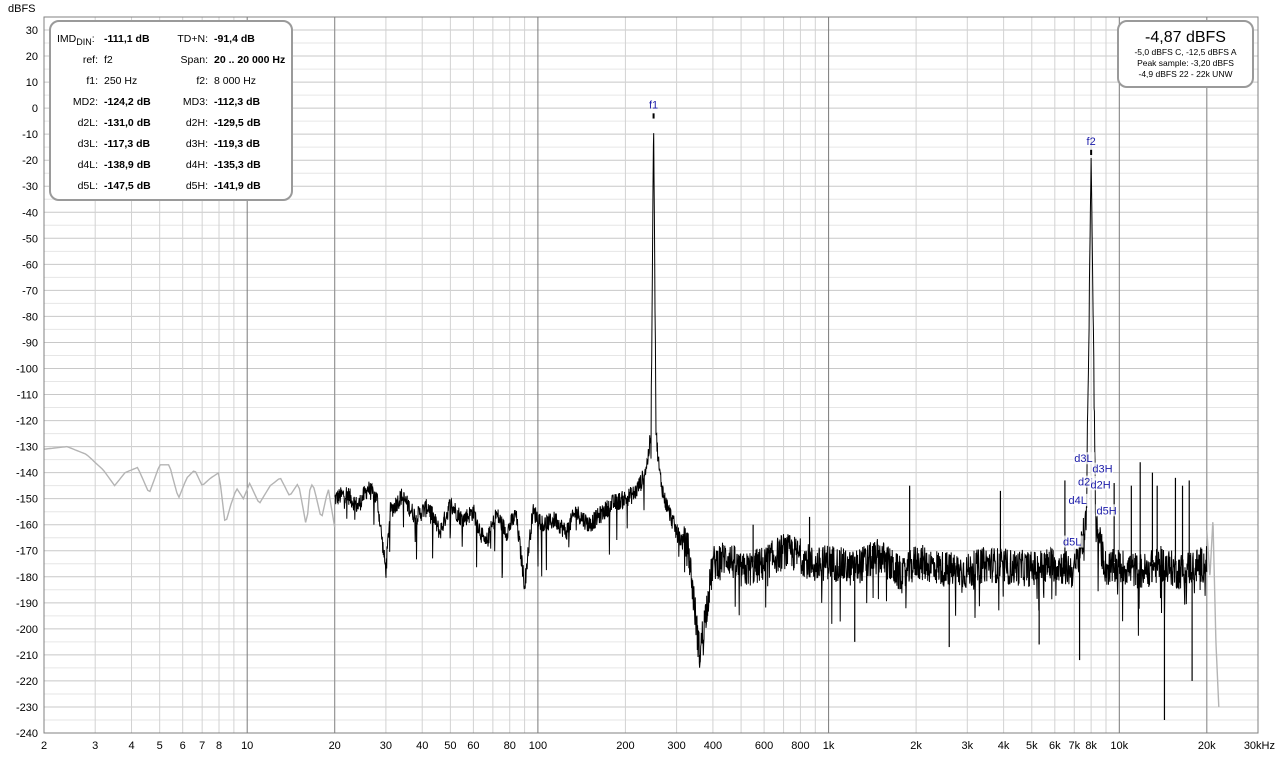 This screenshot has width=1280, height=757. Describe the element at coordinates (127, 186) in the screenshot. I see `imd-left-value: -147,5 dB` at that location.